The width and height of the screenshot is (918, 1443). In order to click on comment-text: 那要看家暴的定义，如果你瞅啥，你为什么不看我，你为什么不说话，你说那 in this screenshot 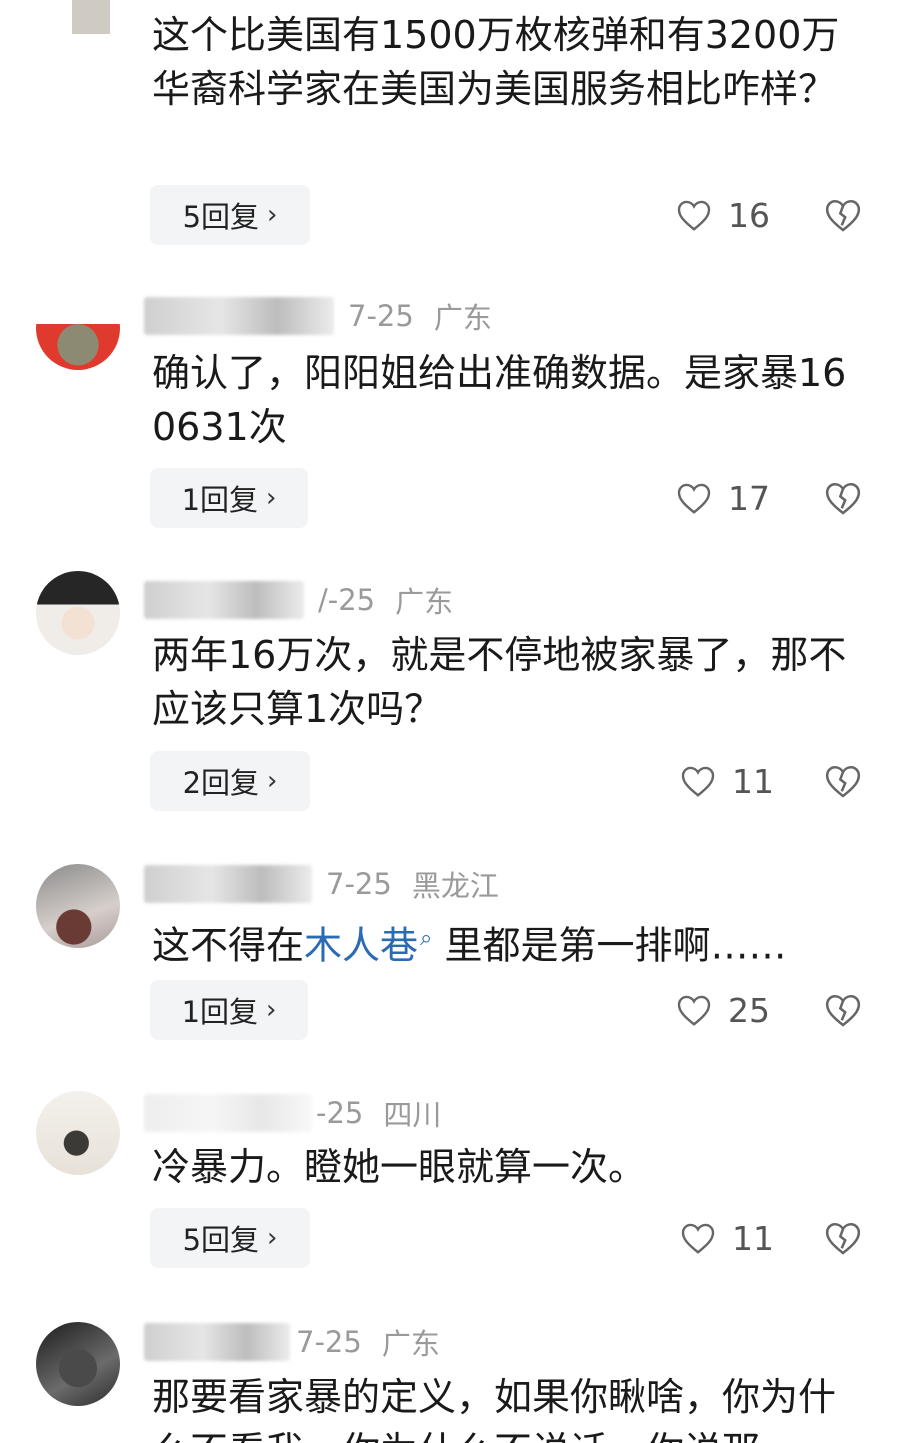, I will do `click(494, 1409)`.